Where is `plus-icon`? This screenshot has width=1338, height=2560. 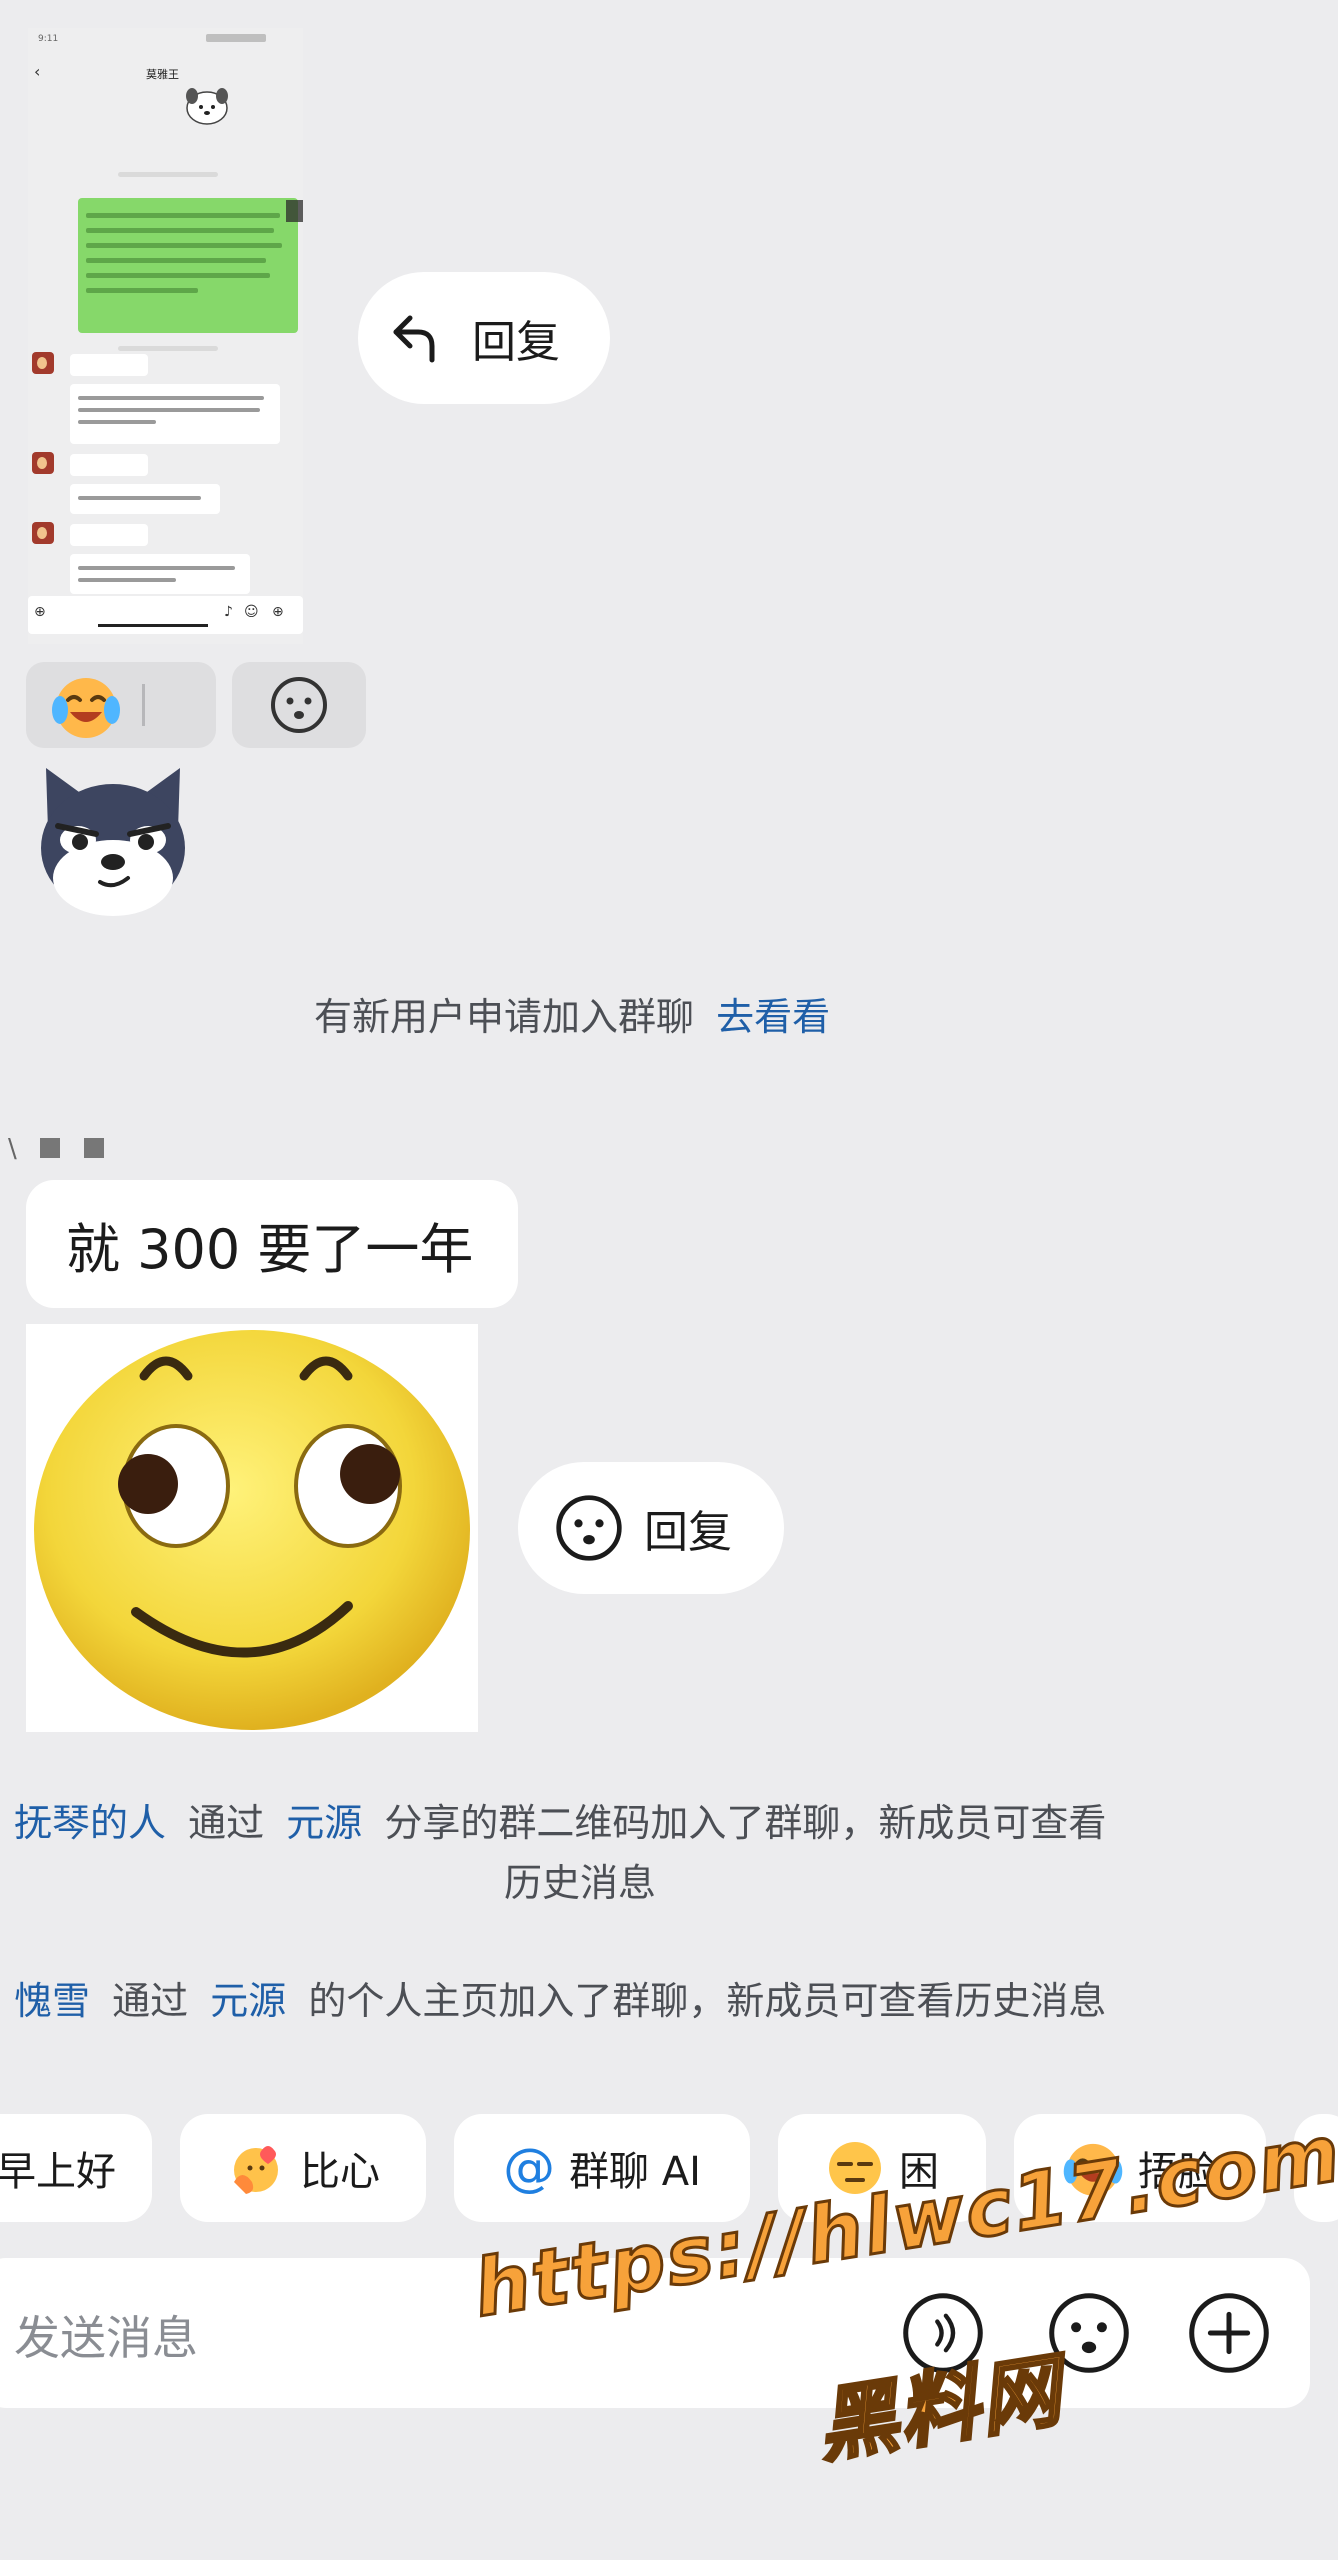 plus-icon is located at coordinates (1229, 2333).